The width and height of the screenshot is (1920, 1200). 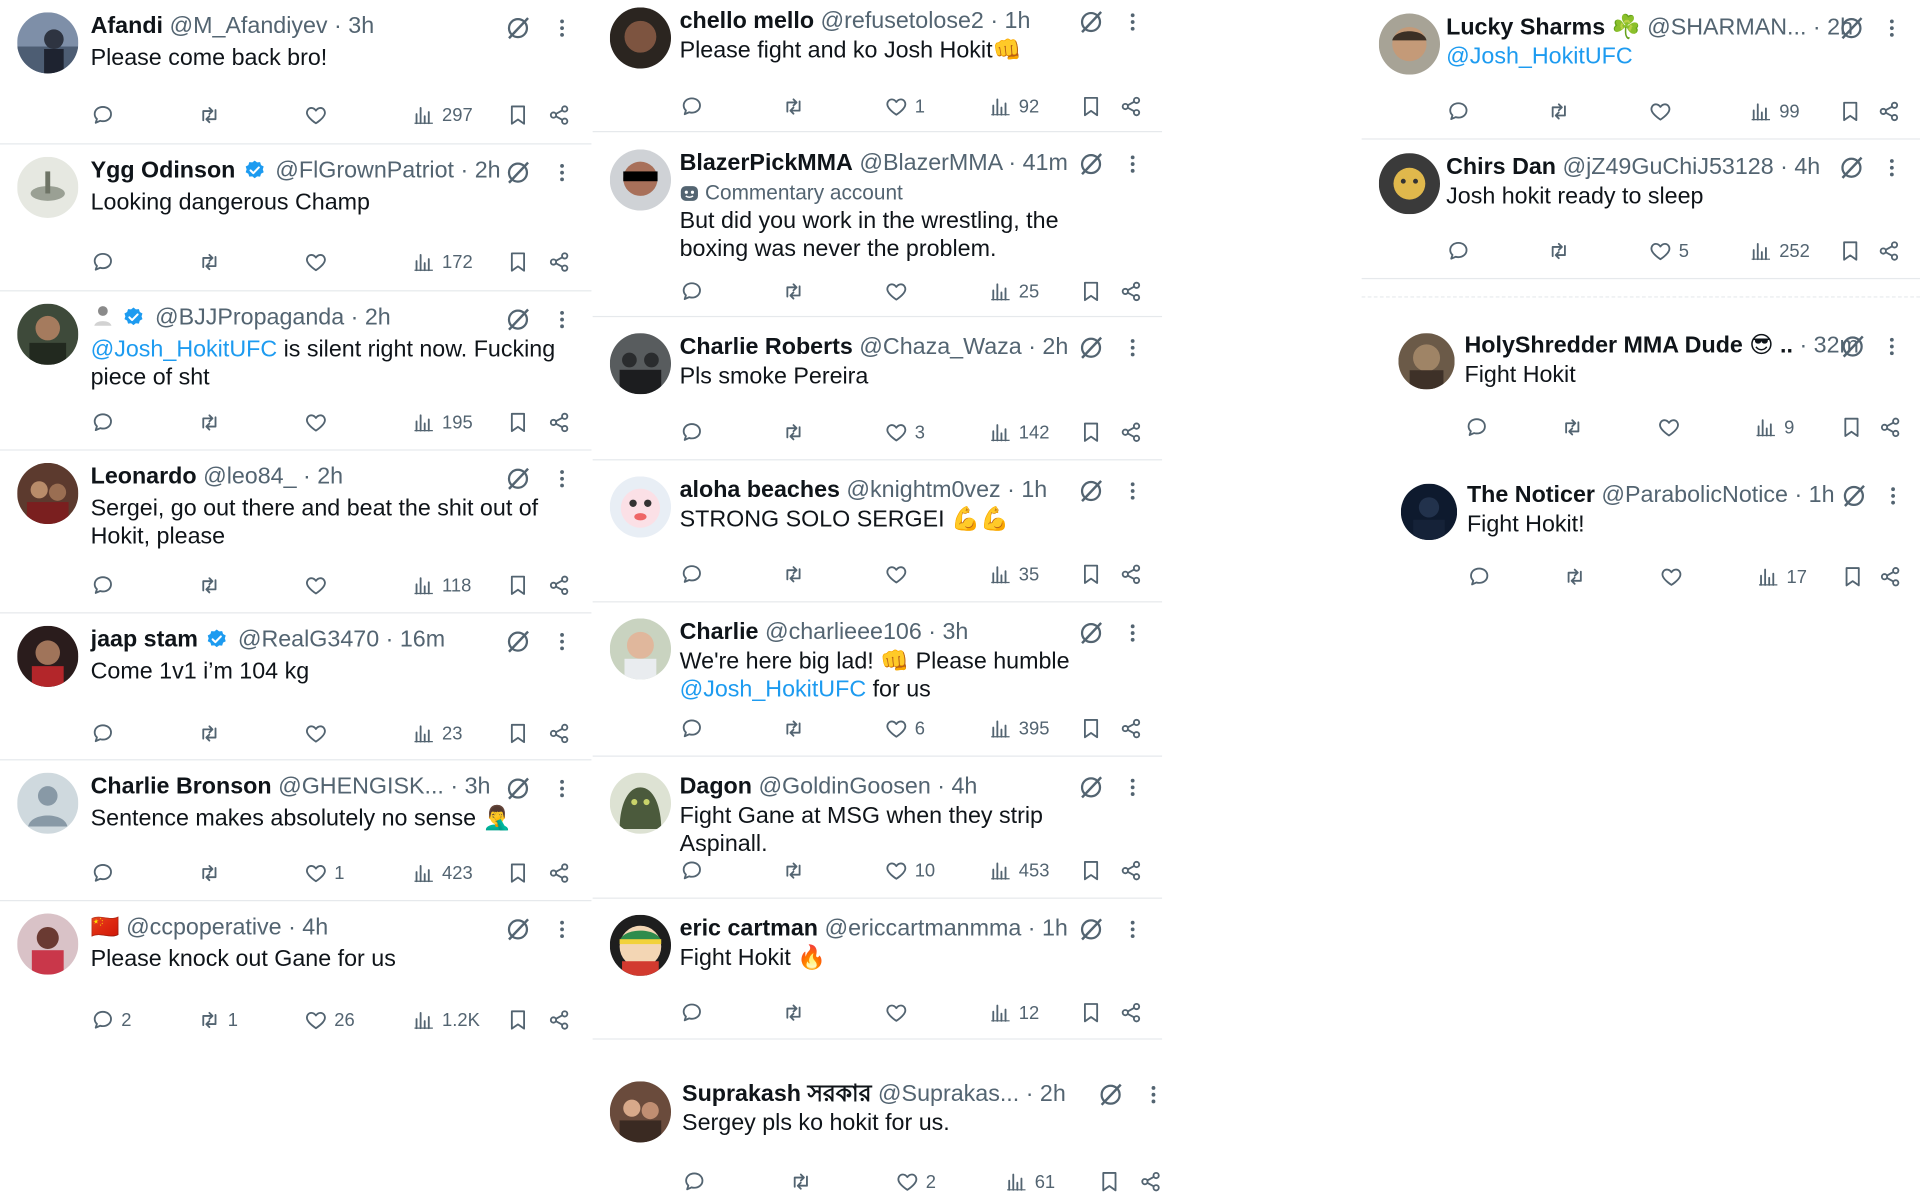 What do you see at coordinates (364, 171) in the screenshot?
I see `user-handle: @FlGrownPatriot` at bounding box center [364, 171].